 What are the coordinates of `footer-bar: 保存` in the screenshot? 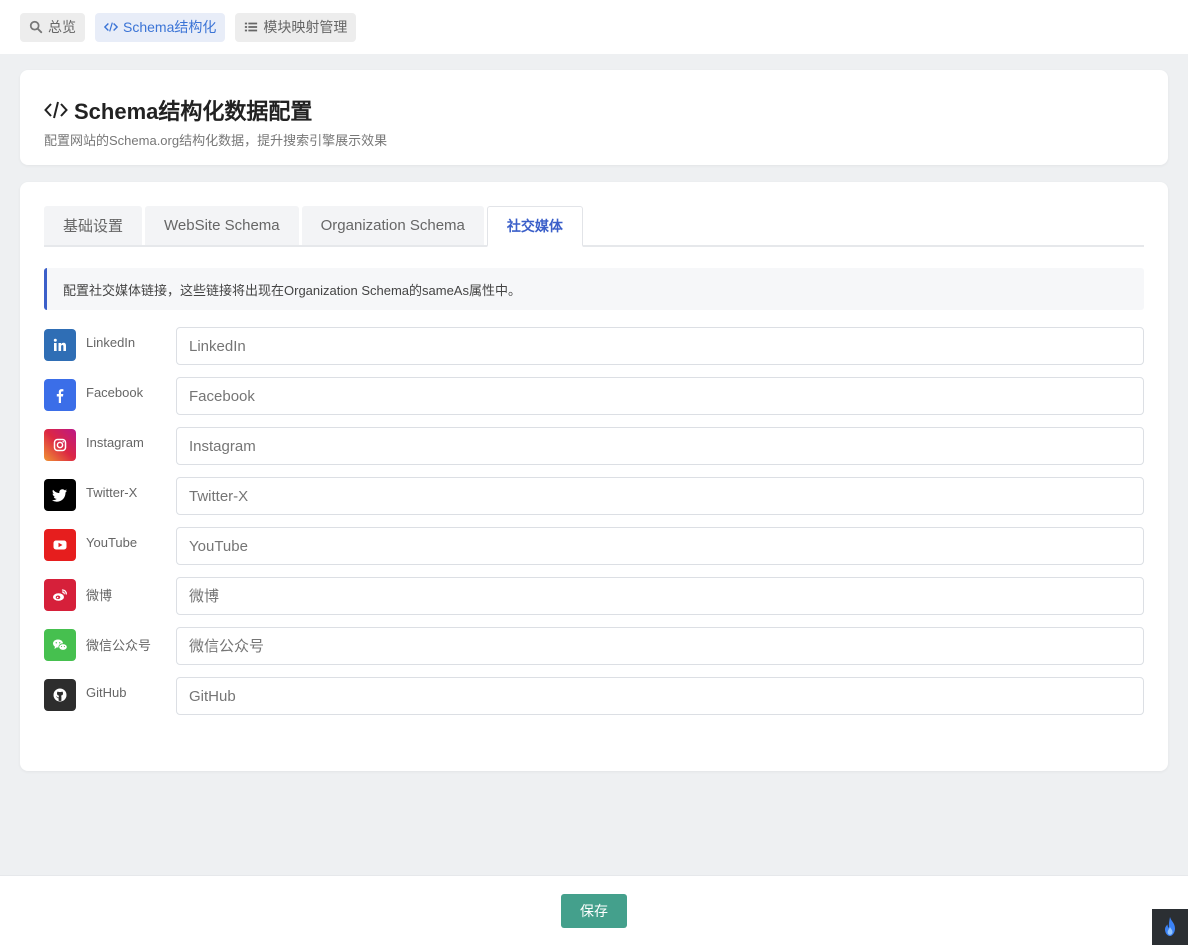 It's located at (594, 910).